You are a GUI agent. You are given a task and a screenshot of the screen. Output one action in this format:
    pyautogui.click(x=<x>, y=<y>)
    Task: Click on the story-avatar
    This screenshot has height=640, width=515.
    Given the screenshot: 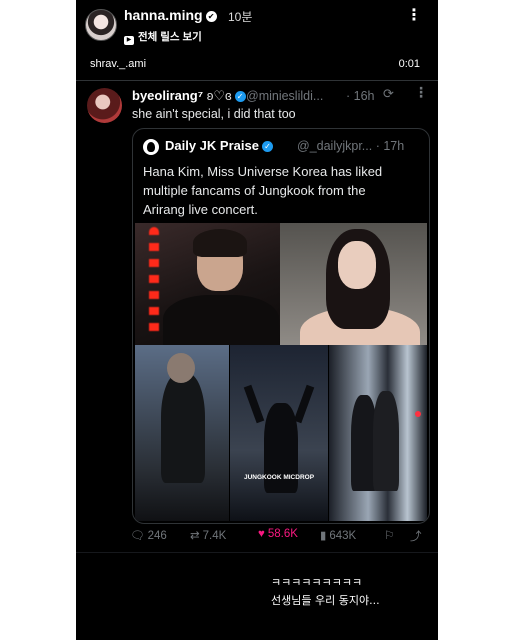 What is the action you would take?
    pyautogui.click(x=101, y=25)
    